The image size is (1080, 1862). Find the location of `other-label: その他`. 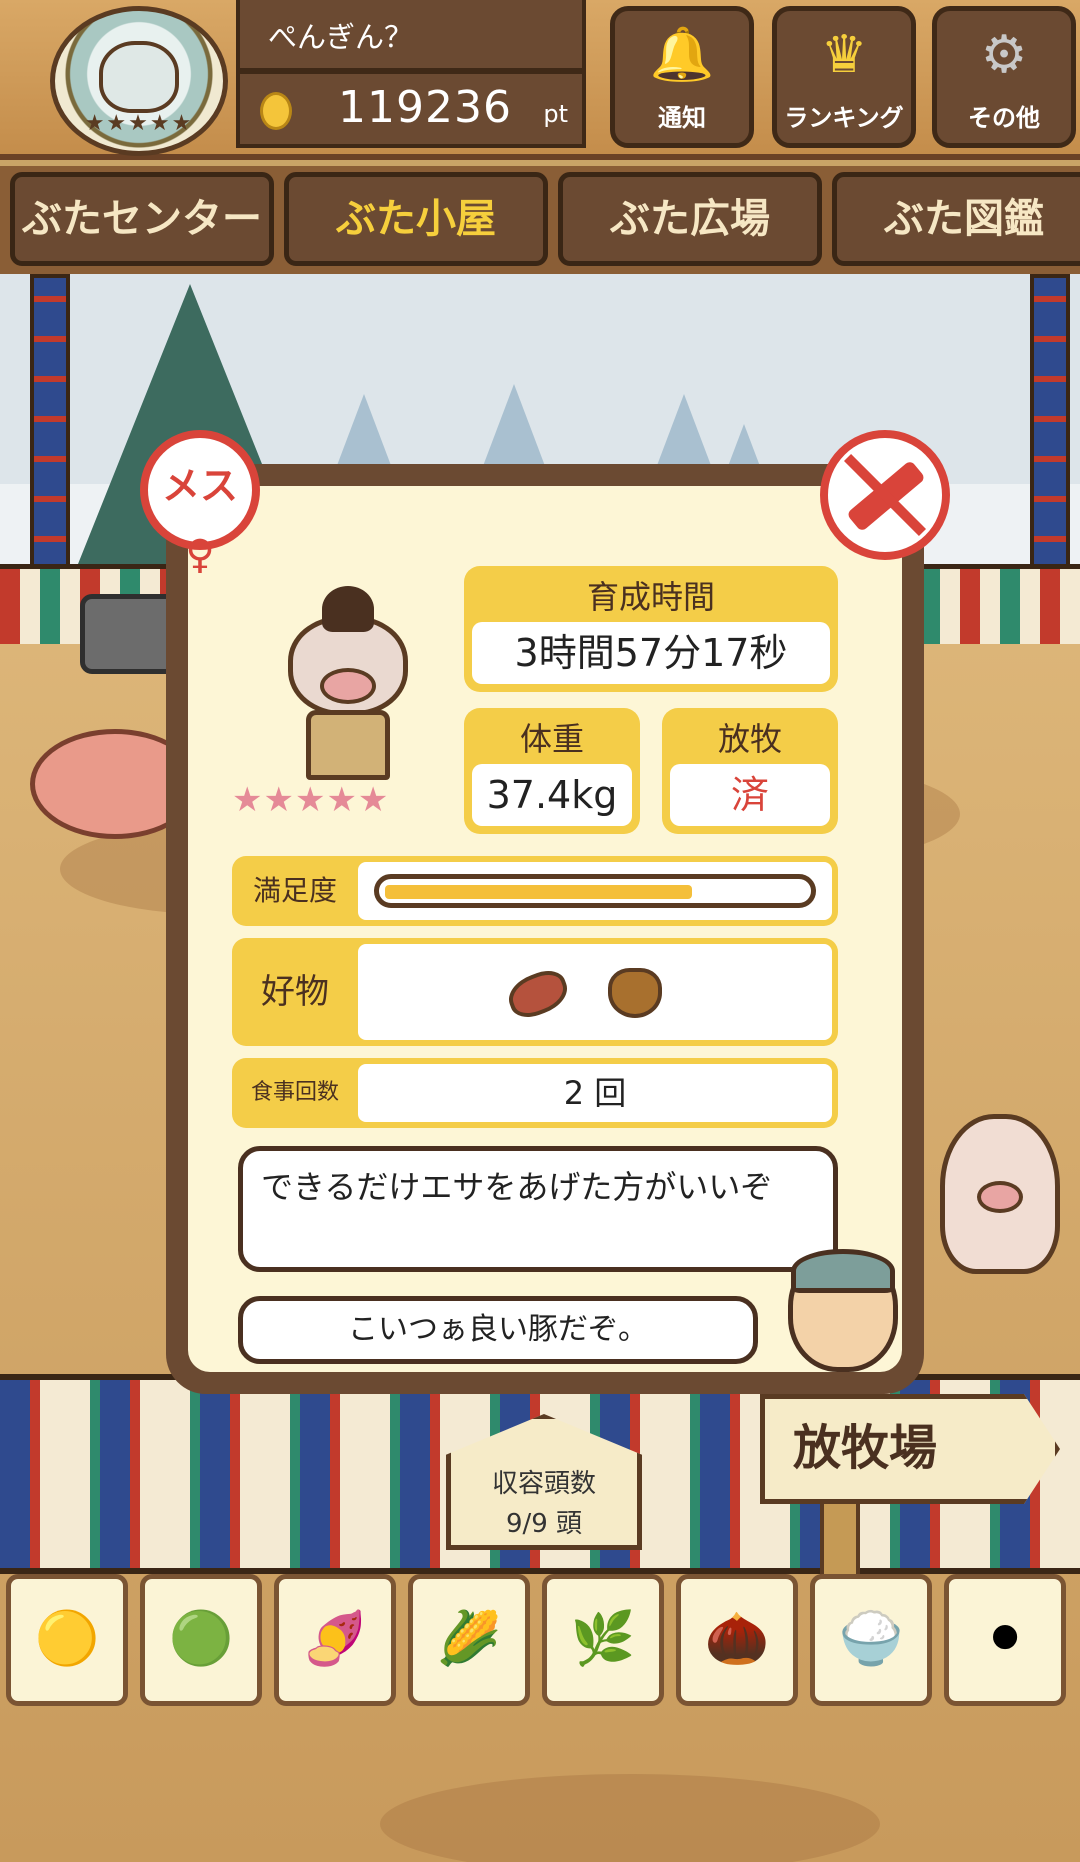

other-label: その他 is located at coordinates (1004, 118).